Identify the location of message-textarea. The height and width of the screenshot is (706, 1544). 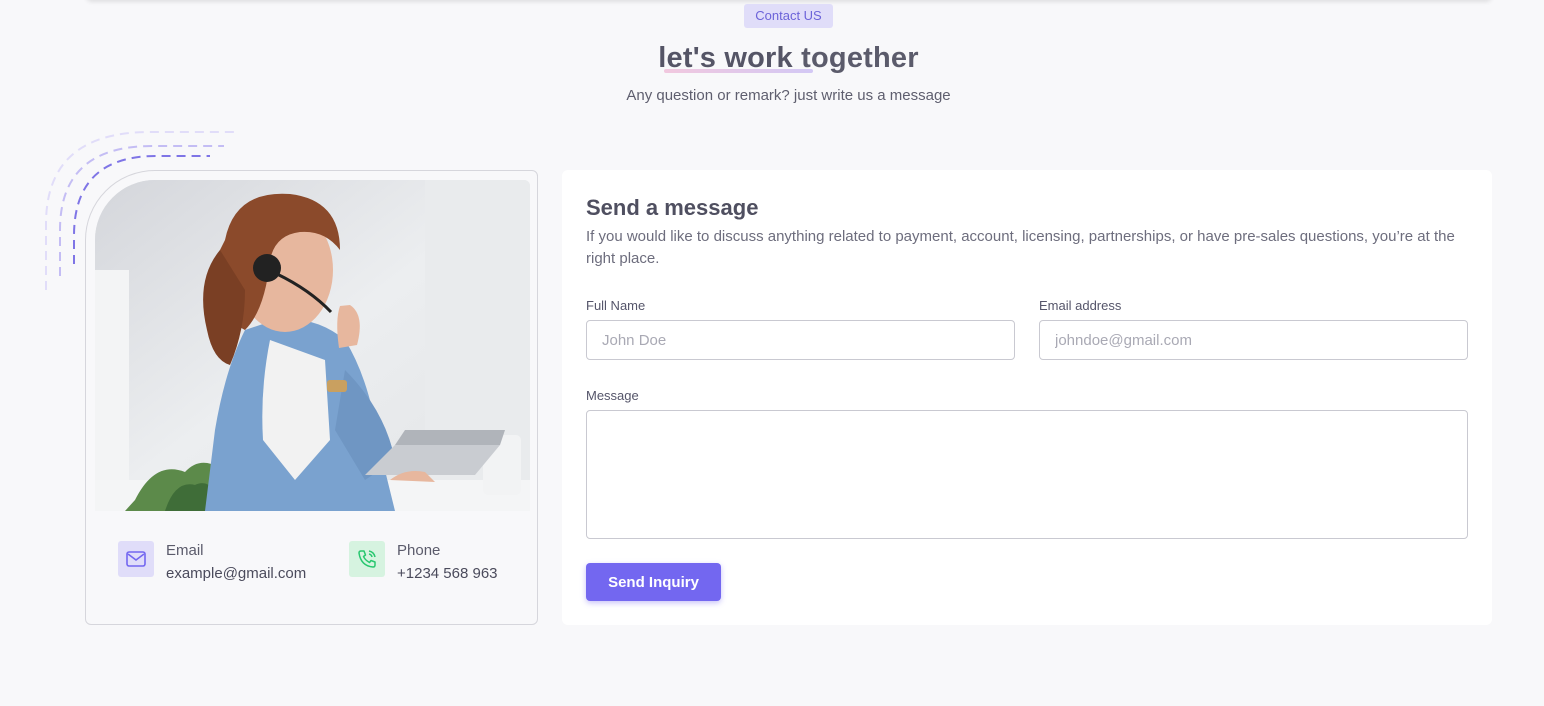
(1027, 474).